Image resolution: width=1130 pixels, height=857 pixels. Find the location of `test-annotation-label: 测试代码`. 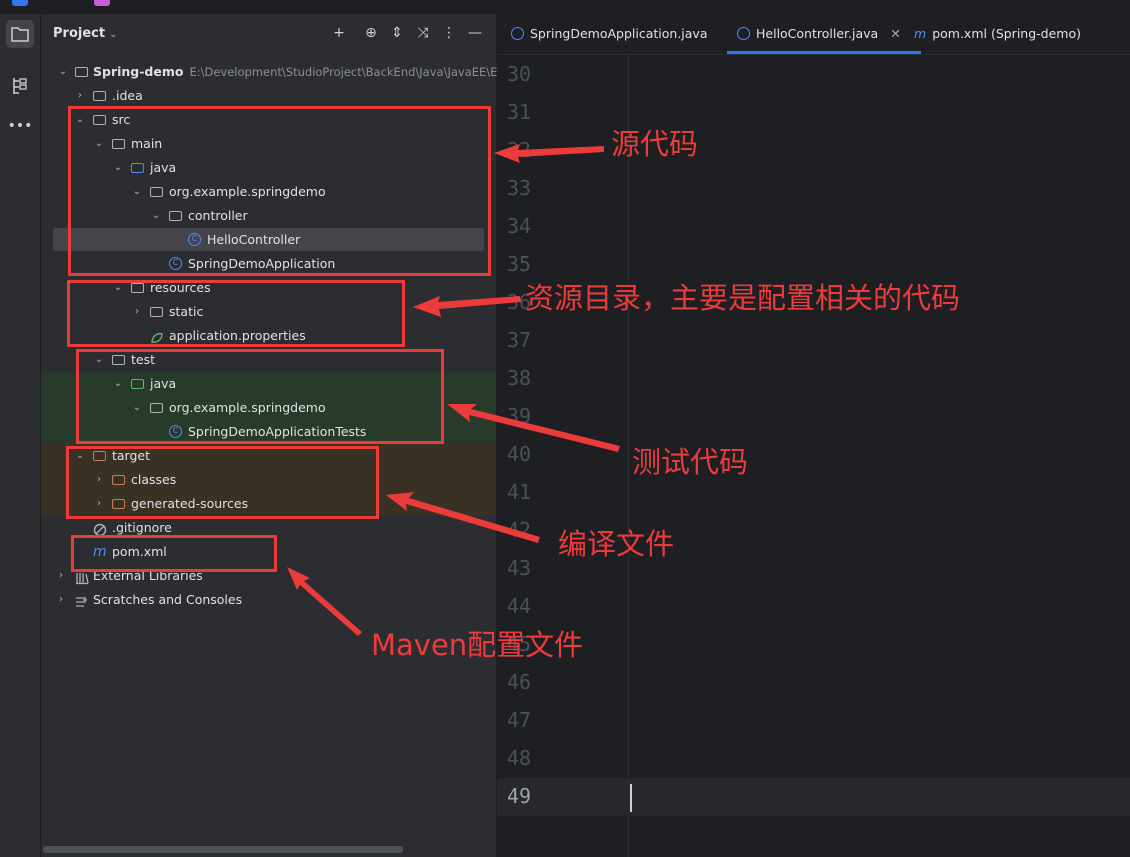

test-annotation-label: 测试代码 is located at coordinates (690, 462).